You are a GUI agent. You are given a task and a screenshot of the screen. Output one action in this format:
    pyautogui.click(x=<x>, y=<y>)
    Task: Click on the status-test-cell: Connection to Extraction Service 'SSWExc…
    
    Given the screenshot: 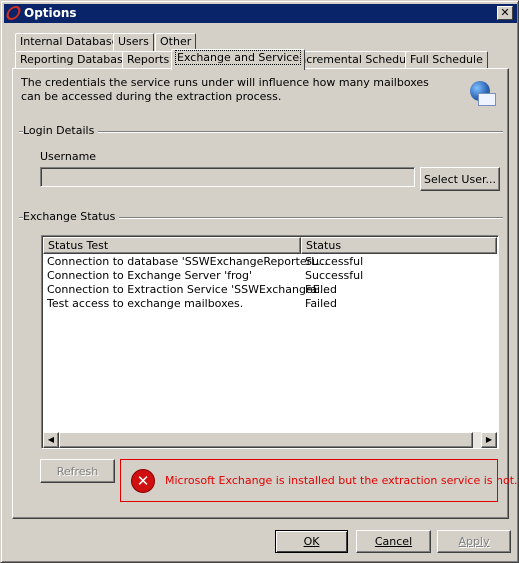 What is the action you would take?
    pyautogui.click(x=189, y=289)
    